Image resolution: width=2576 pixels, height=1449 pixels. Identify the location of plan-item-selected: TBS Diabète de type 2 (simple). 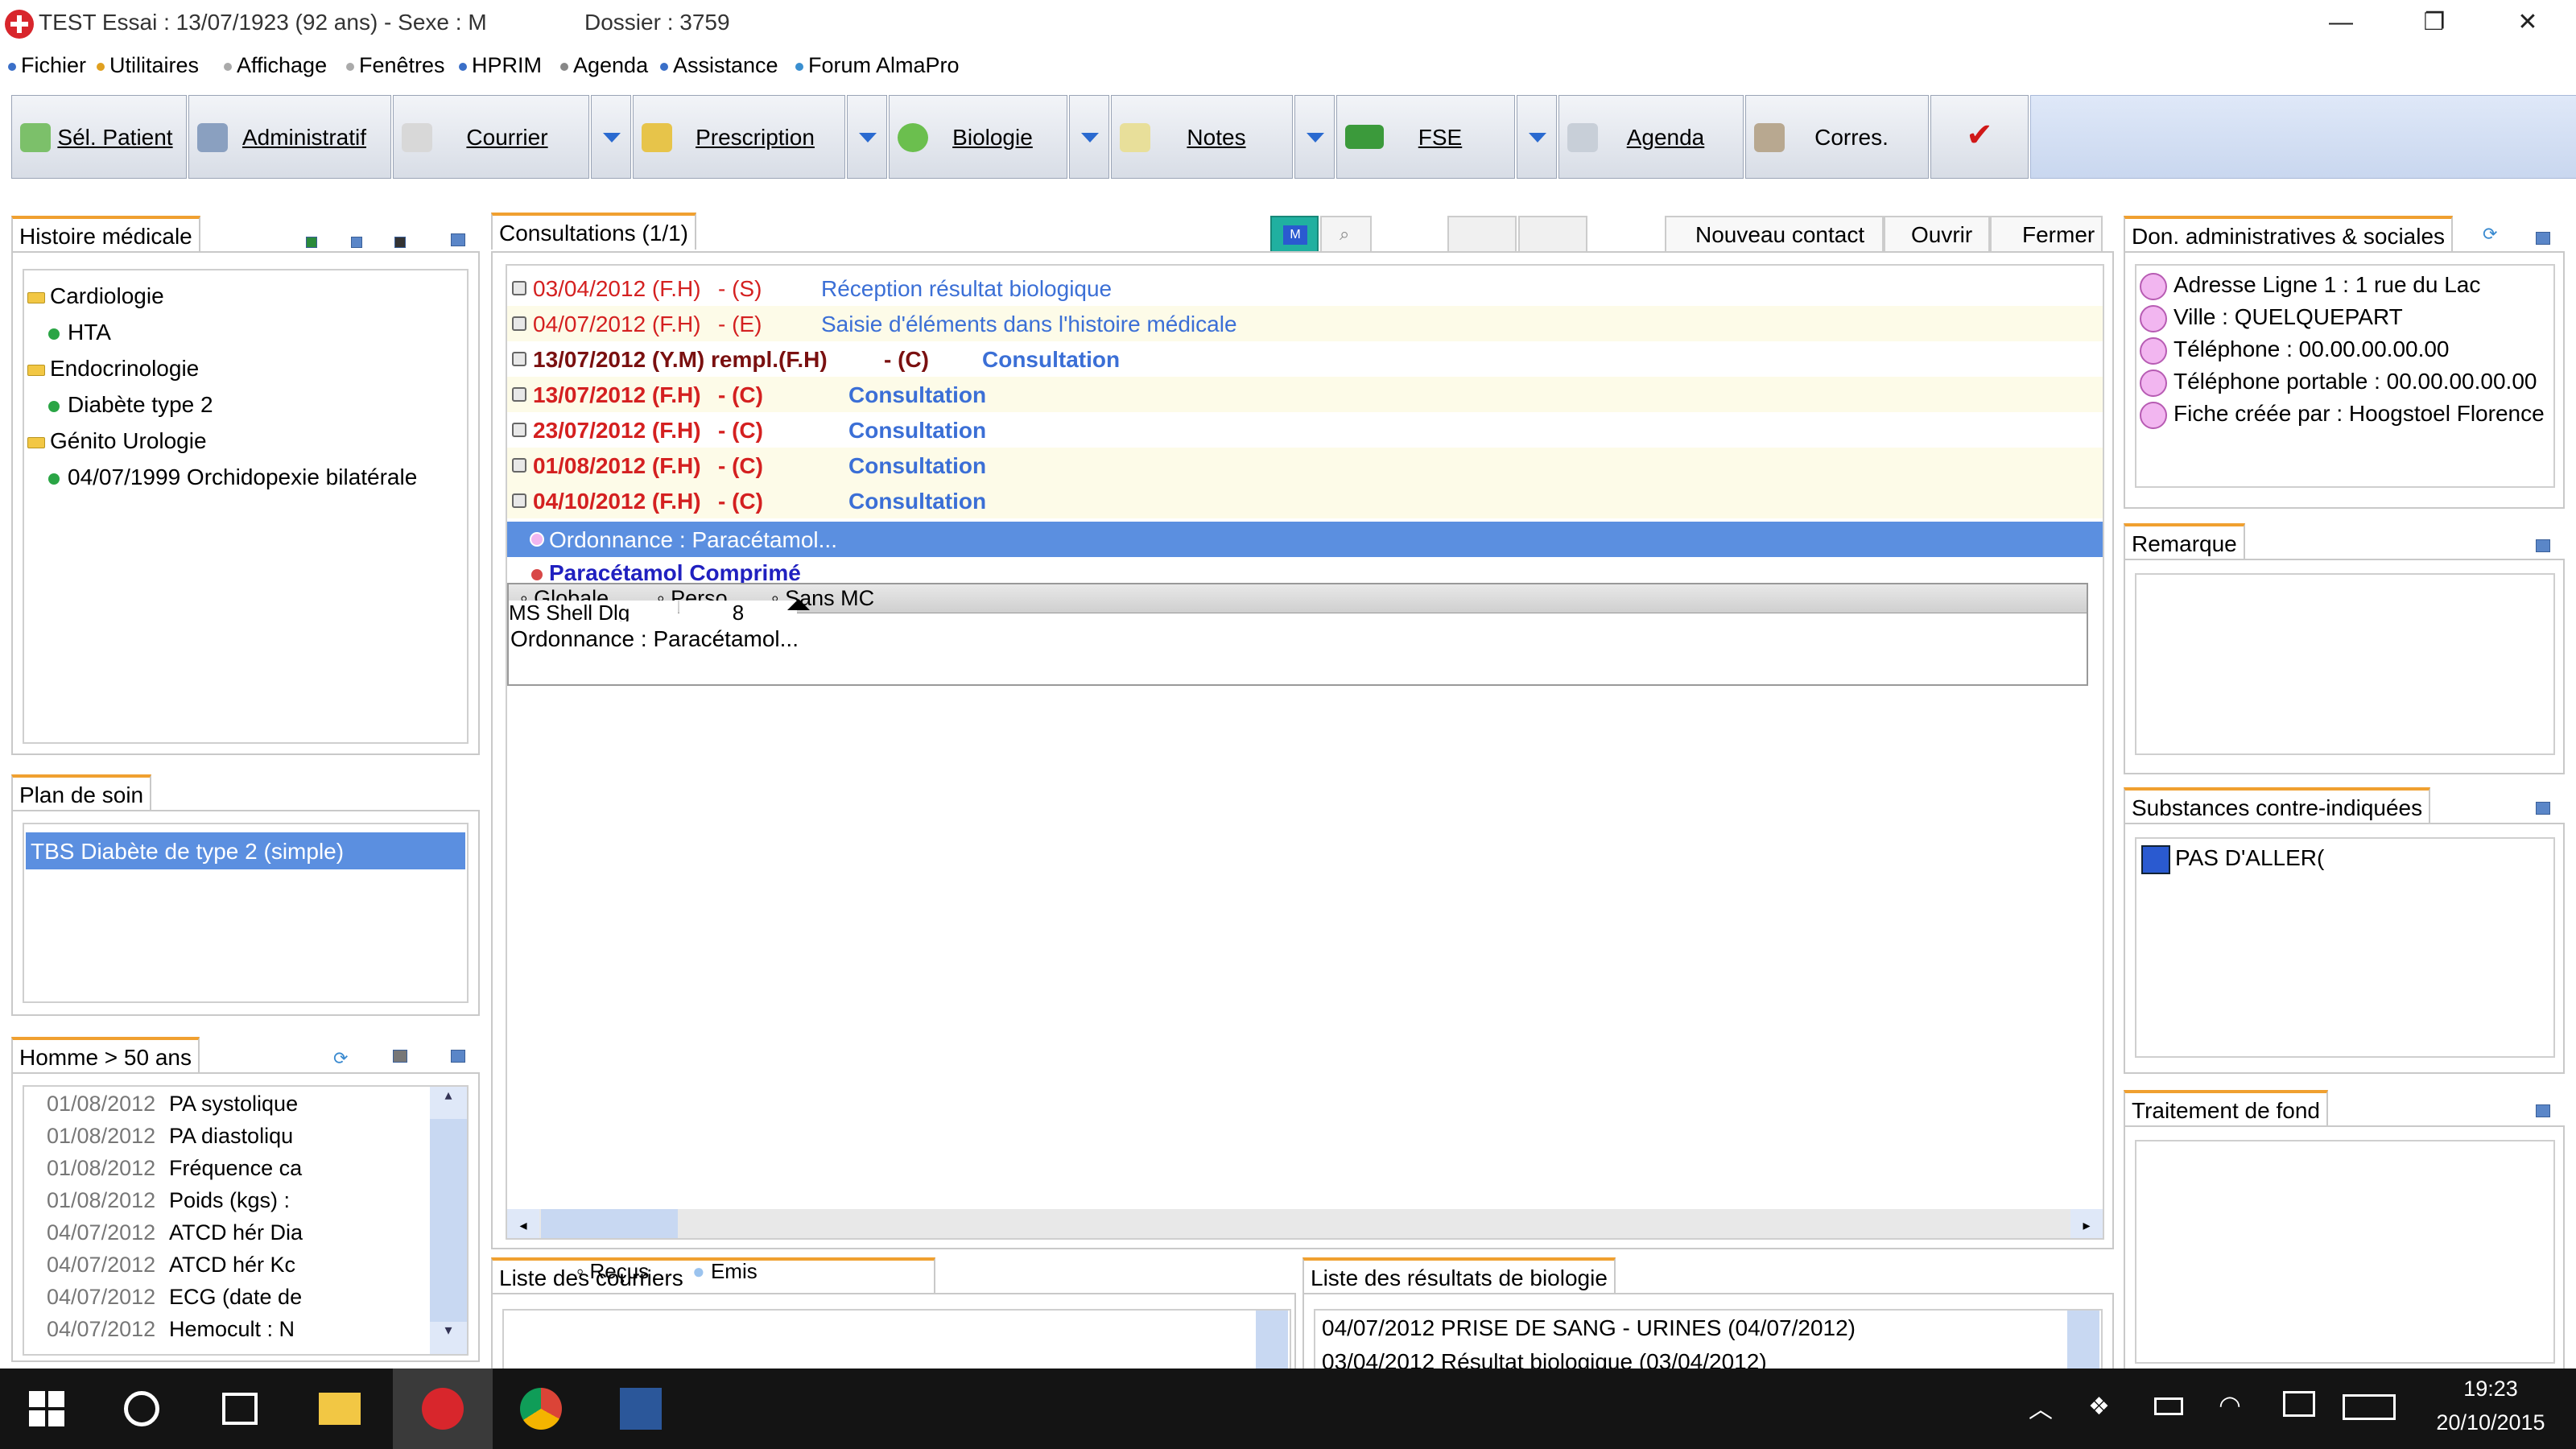
(245, 850).